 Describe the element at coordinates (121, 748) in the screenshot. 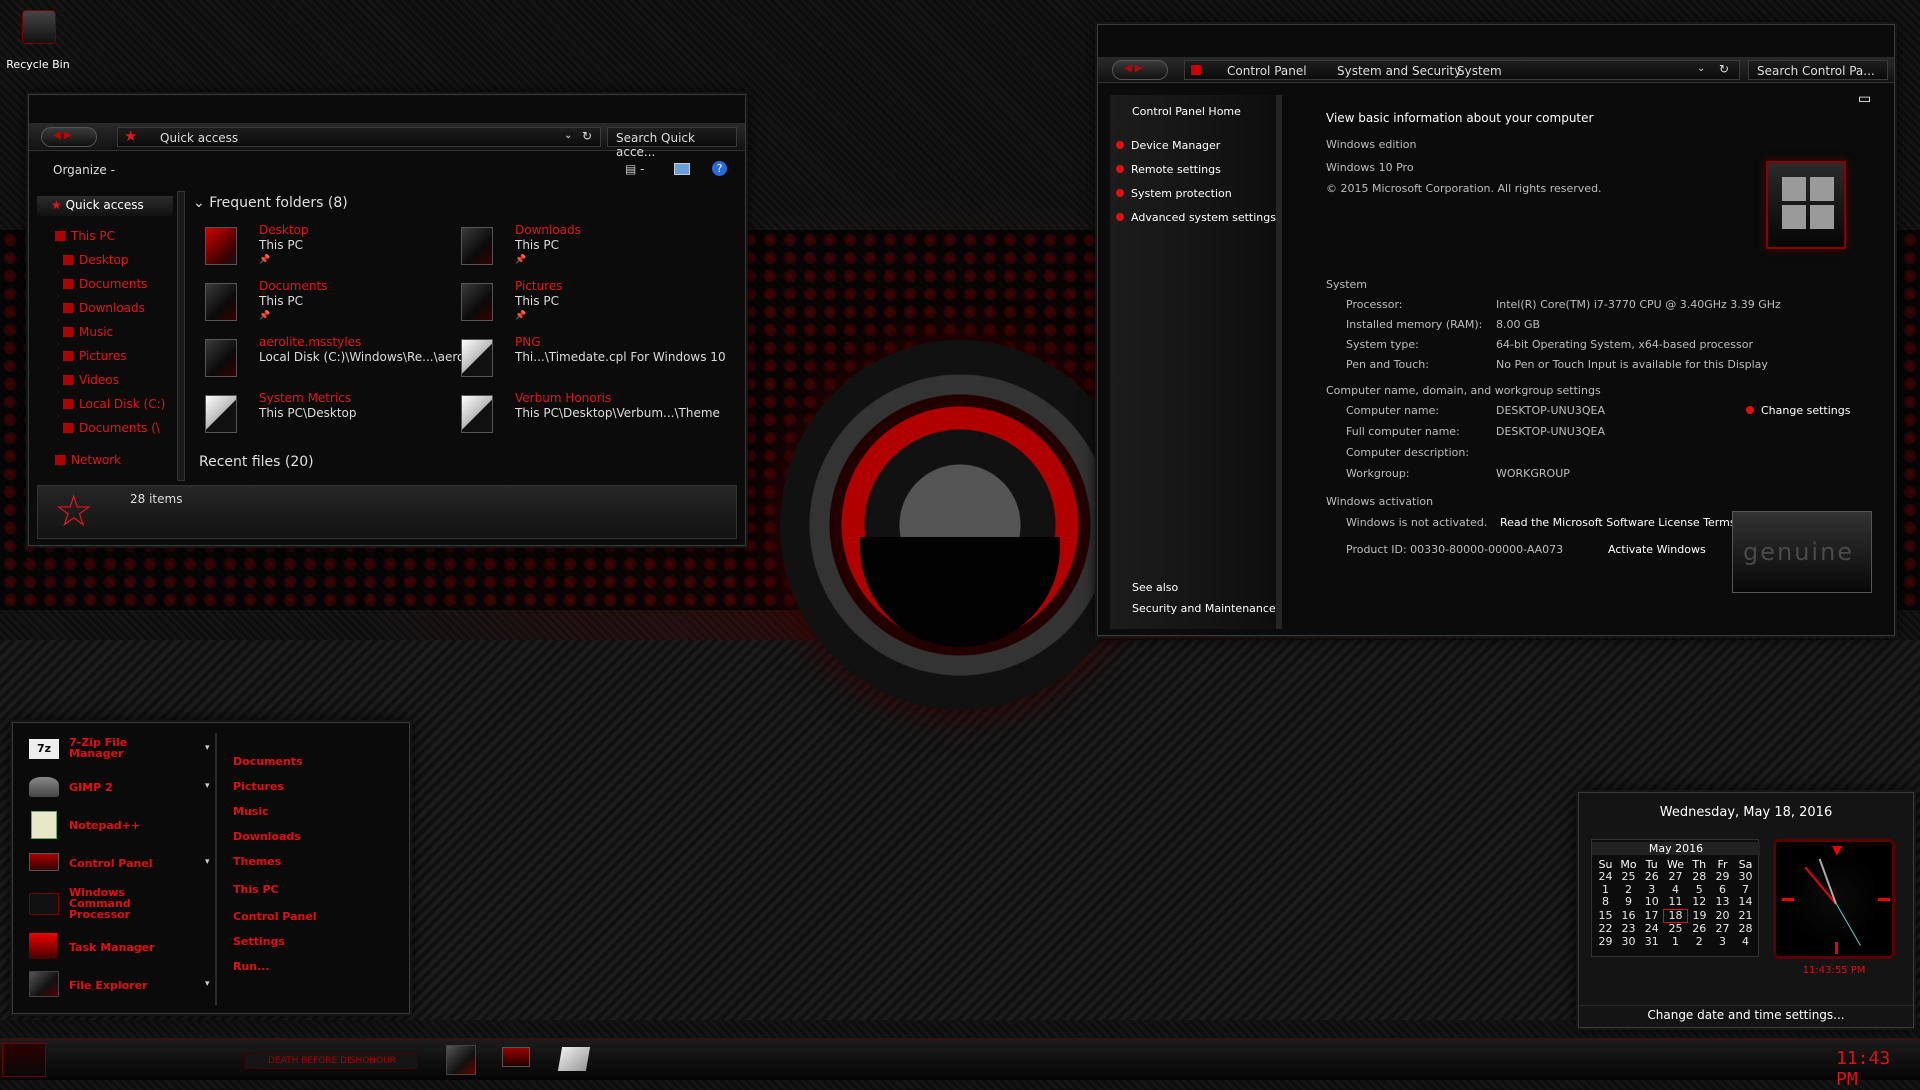

I see `app-item-7zip: 7z 7-Zip File Manager ▾` at that location.